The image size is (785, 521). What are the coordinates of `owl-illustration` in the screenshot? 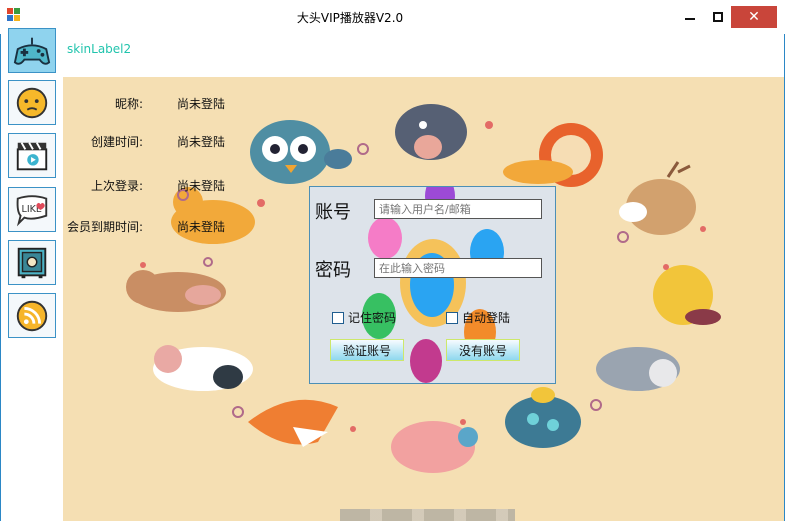 It's located at (301, 152).